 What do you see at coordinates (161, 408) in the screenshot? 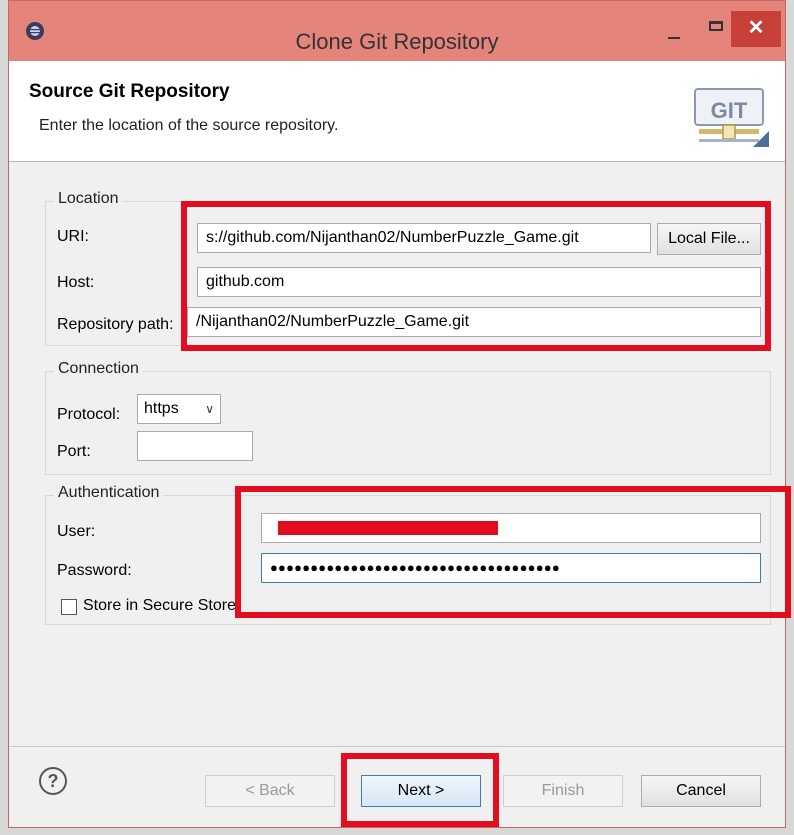
I see `protocol-value: https` at bounding box center [161, 408].